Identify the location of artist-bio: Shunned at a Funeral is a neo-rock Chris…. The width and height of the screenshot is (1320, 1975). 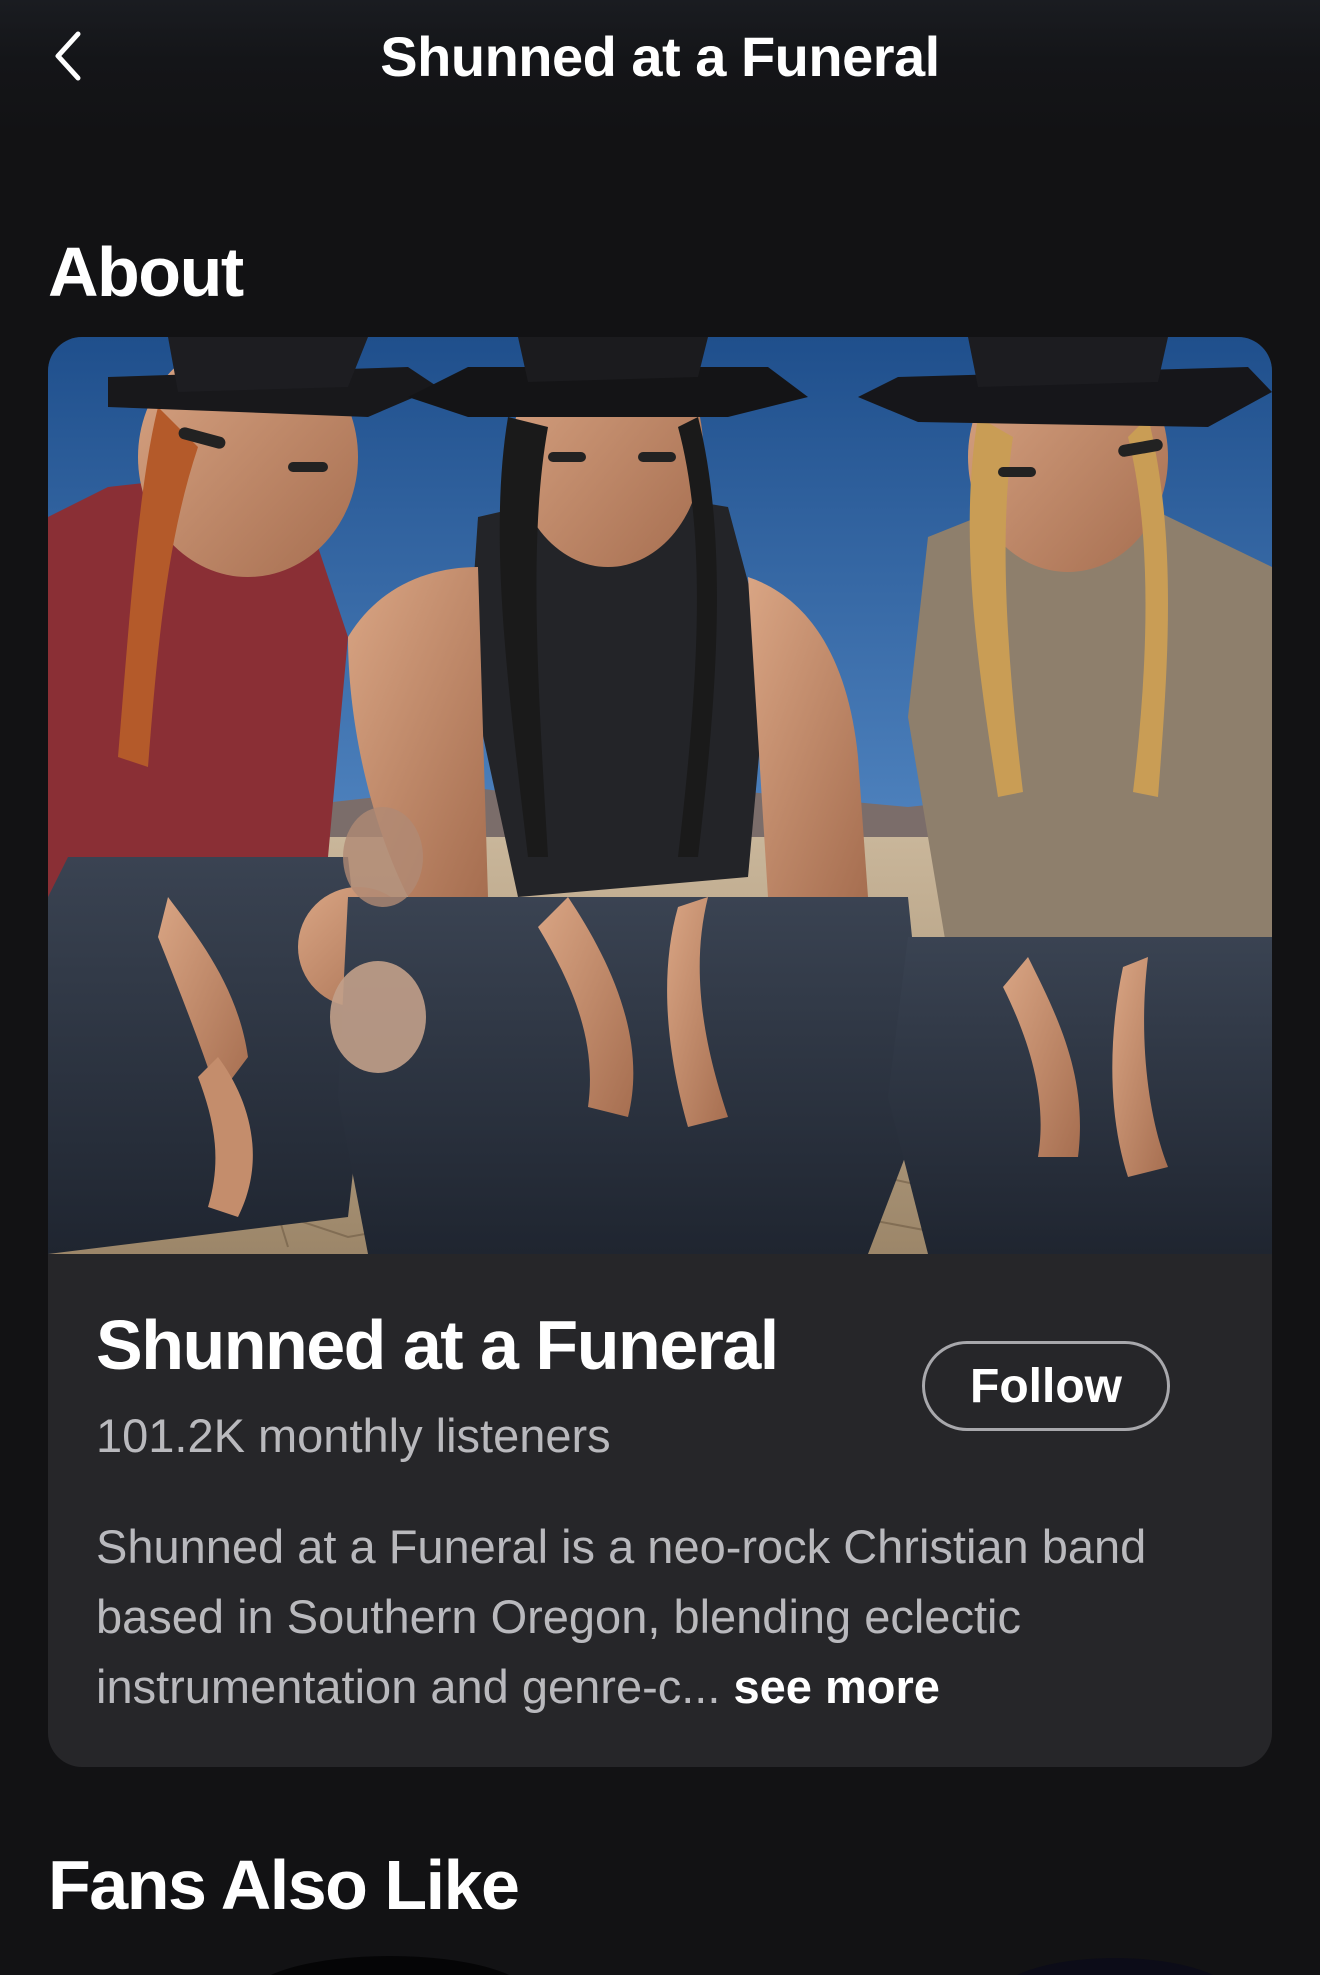
(661, 1617).